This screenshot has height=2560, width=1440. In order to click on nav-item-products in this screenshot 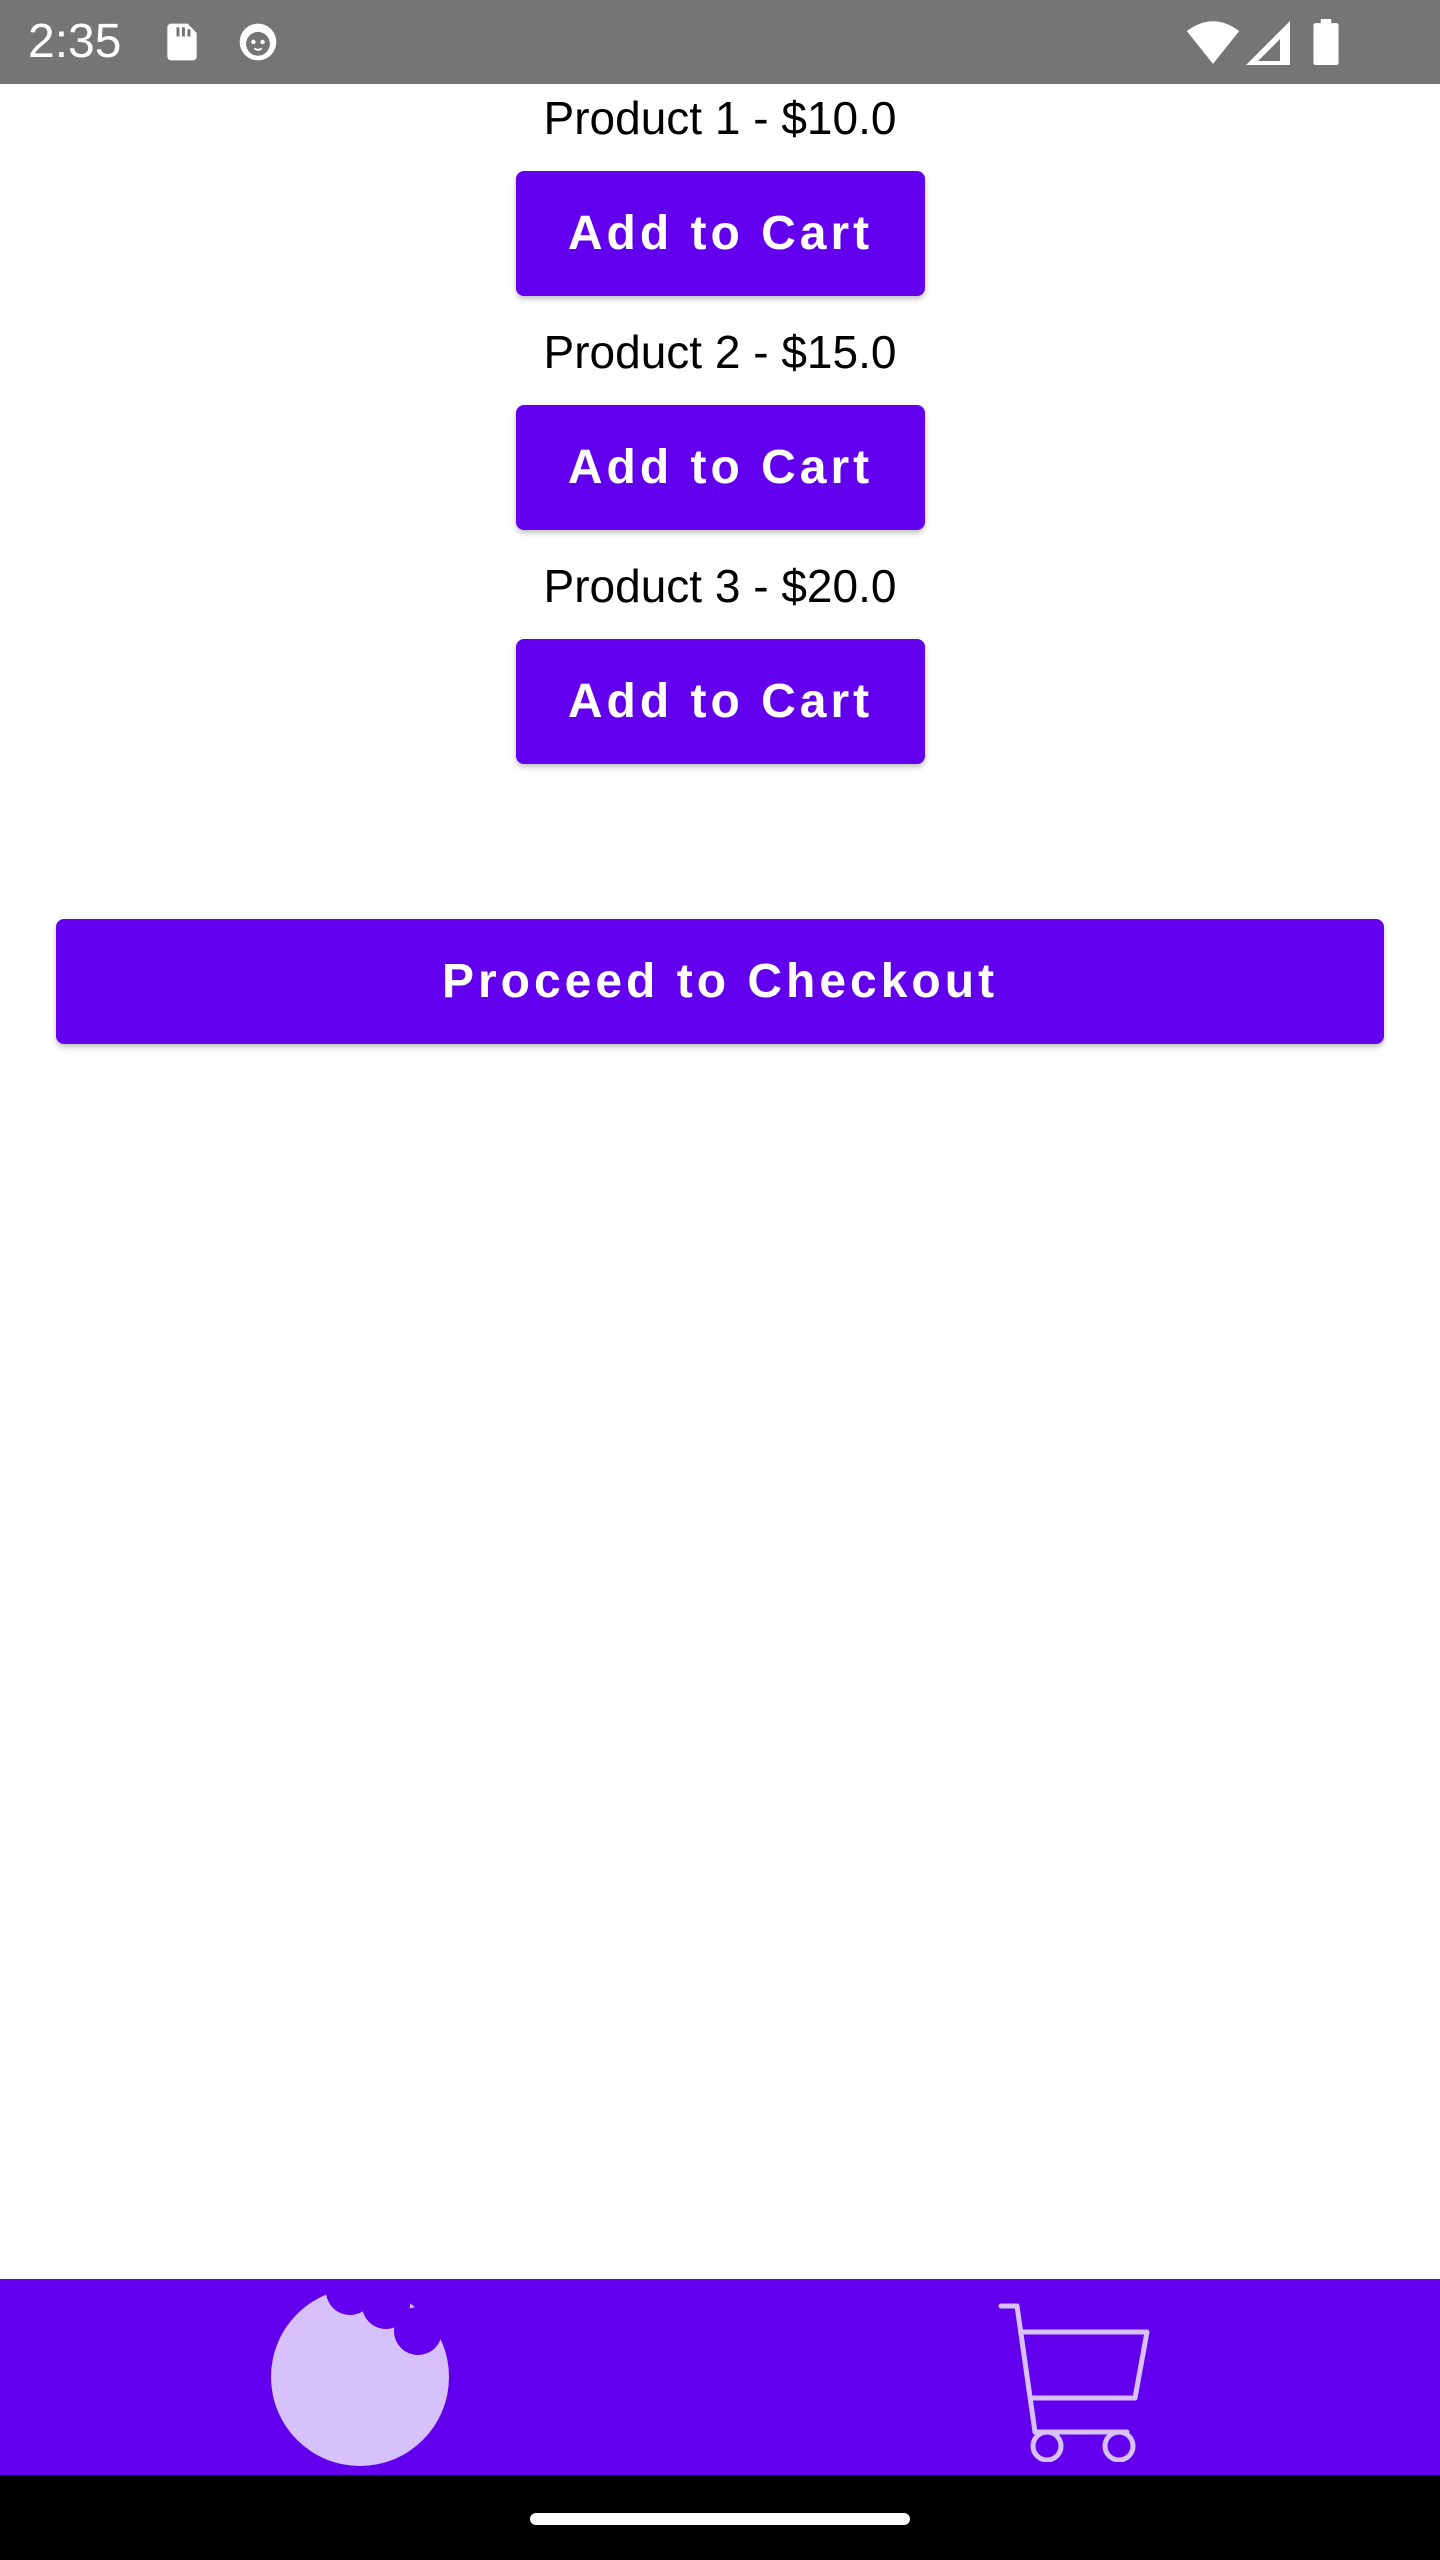, I will do `click(360, 2377)`.